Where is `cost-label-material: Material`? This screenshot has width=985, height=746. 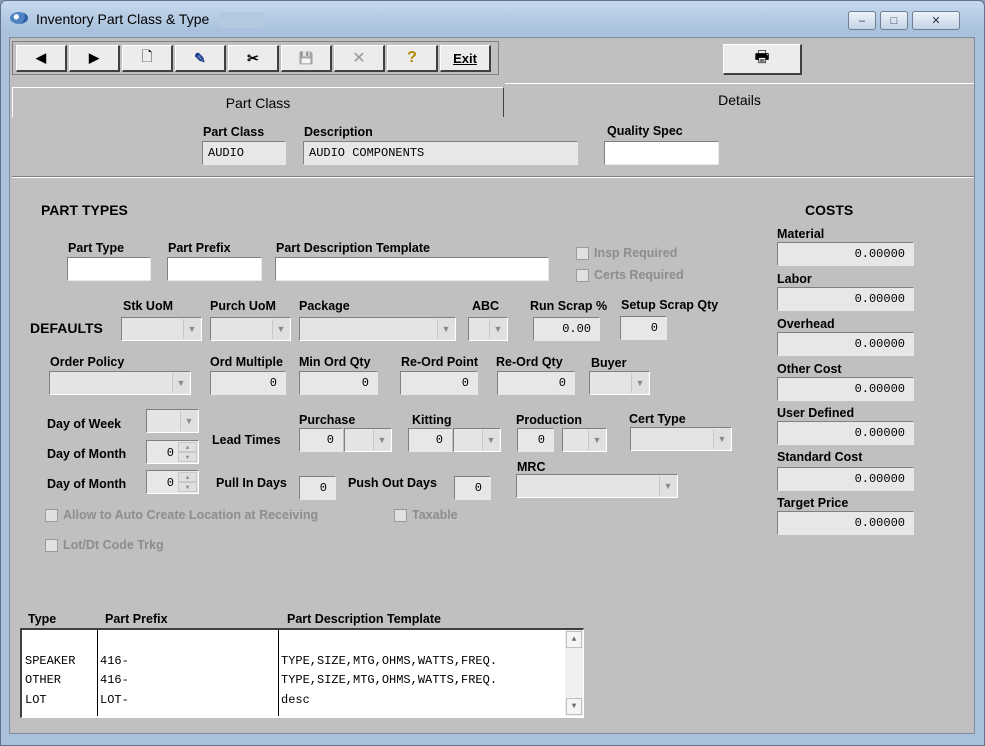
cost-label-material: Material is located at coordinates (801, 234).